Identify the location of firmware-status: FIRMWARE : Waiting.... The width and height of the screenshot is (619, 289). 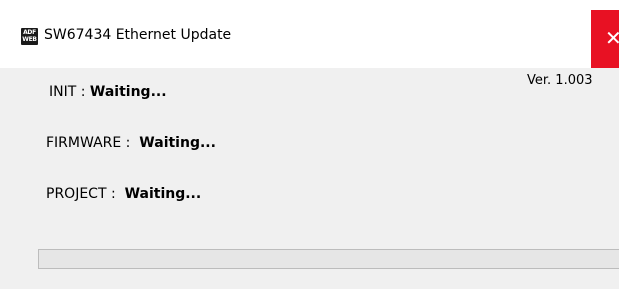
(131, 143).